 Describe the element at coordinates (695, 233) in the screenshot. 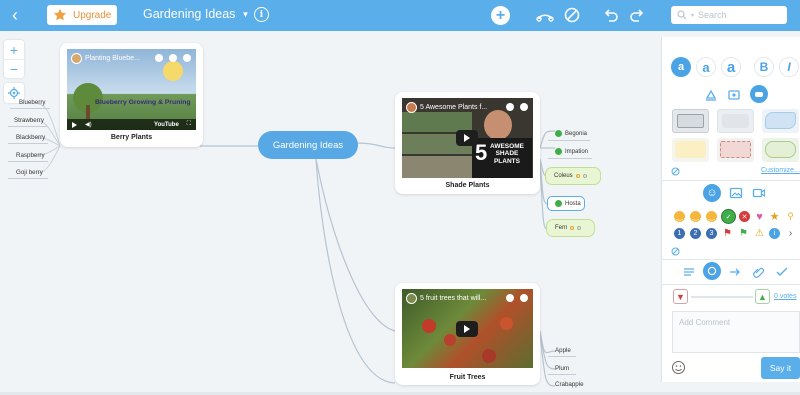

I see `priority-2-icon: 2` at that location.